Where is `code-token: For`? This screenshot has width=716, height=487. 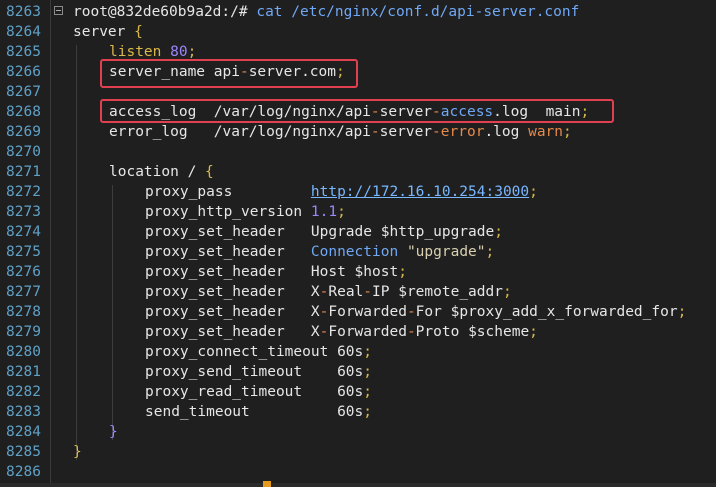
code-token: For is located at coordinates (428, 312).